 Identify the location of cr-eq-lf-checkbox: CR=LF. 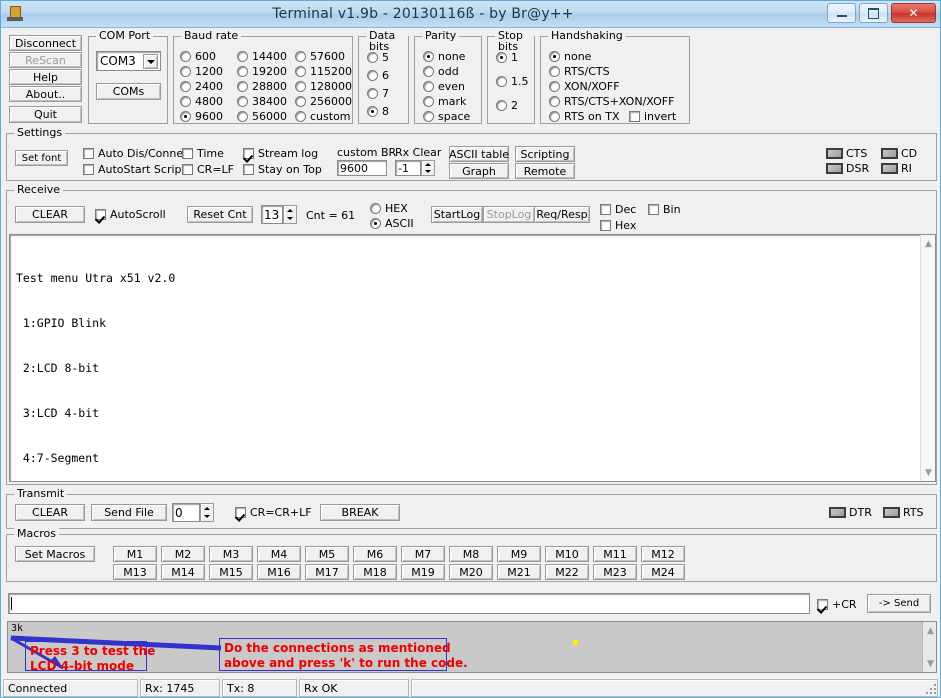
(208, 169).